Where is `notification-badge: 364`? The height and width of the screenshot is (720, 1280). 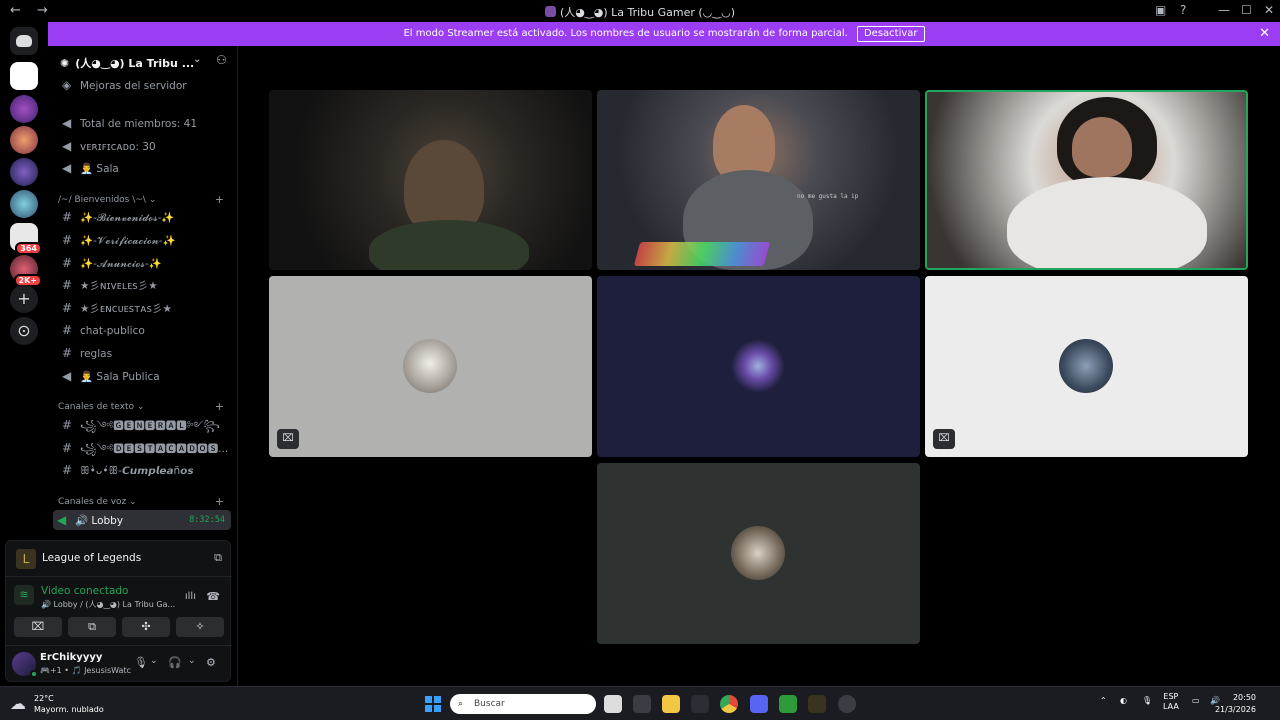
notification-badge: 364 is located at coordinates (28, 248).